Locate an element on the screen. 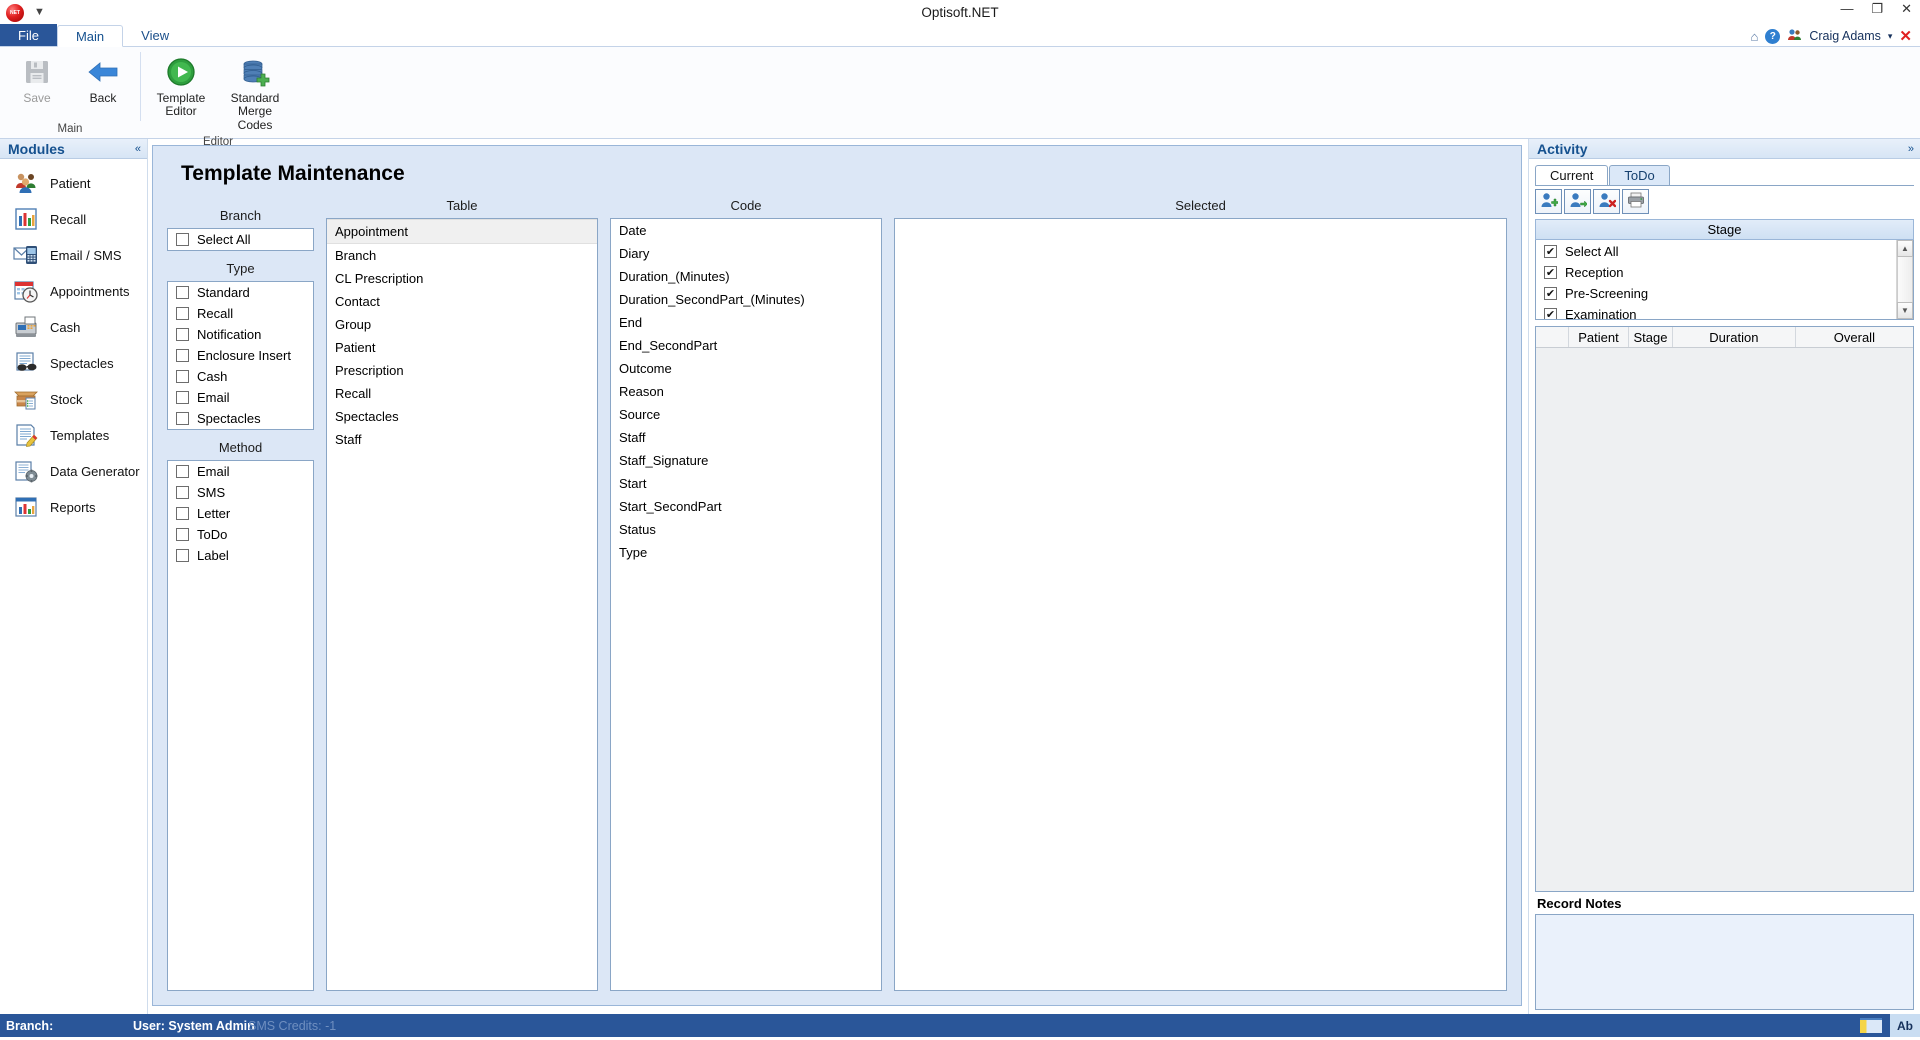 This screenshot has width=1920, height=1040. method-checkbox-row: SMS is located at coordinates (240, 492).